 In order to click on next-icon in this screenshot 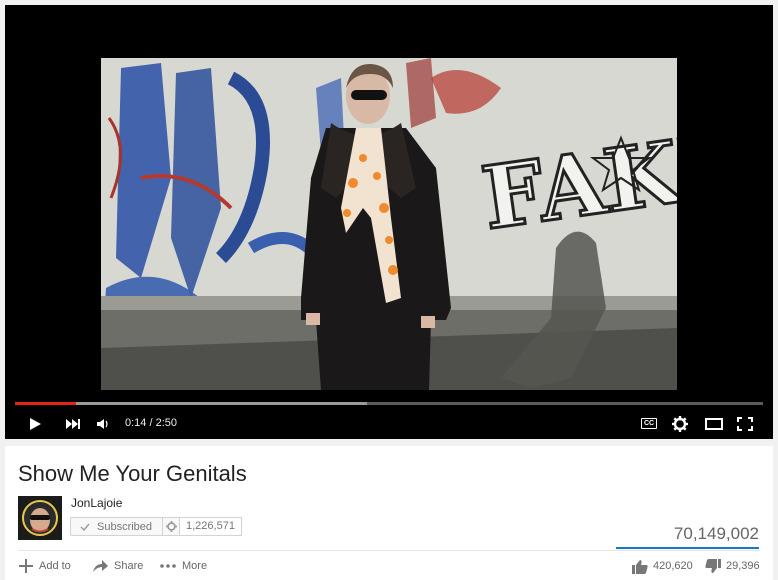, I will do `click(73, 423)`.